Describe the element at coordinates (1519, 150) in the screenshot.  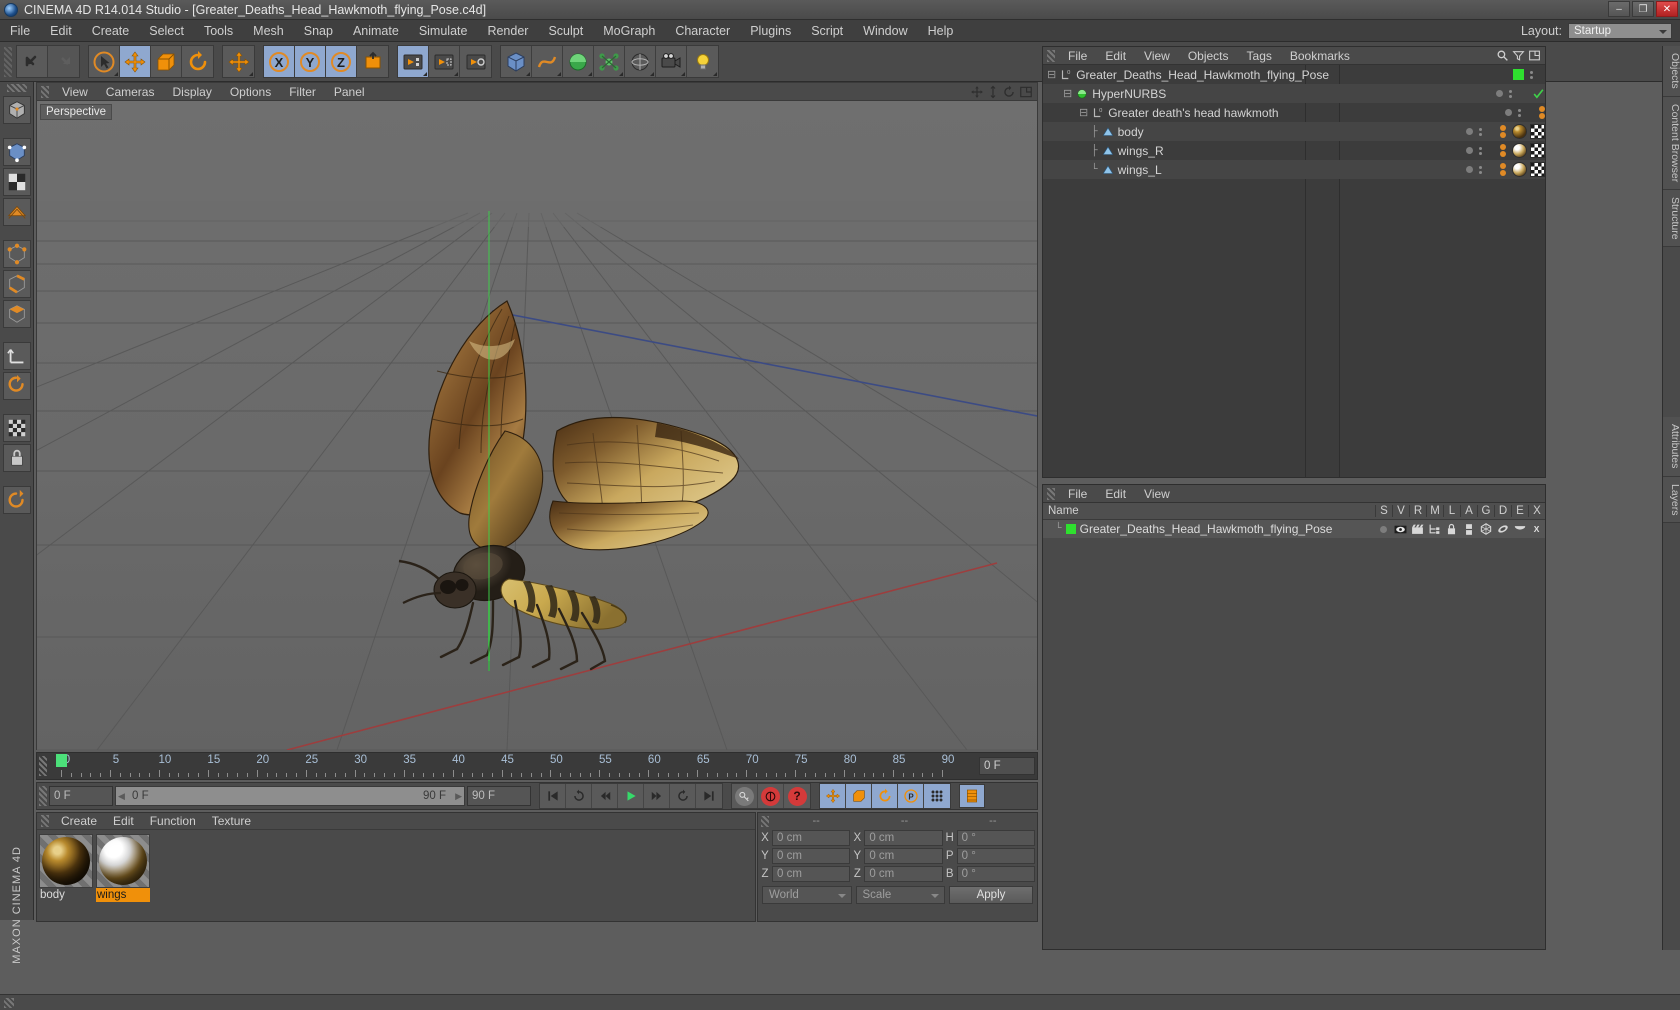
I see `material-tag-icon` at that location.